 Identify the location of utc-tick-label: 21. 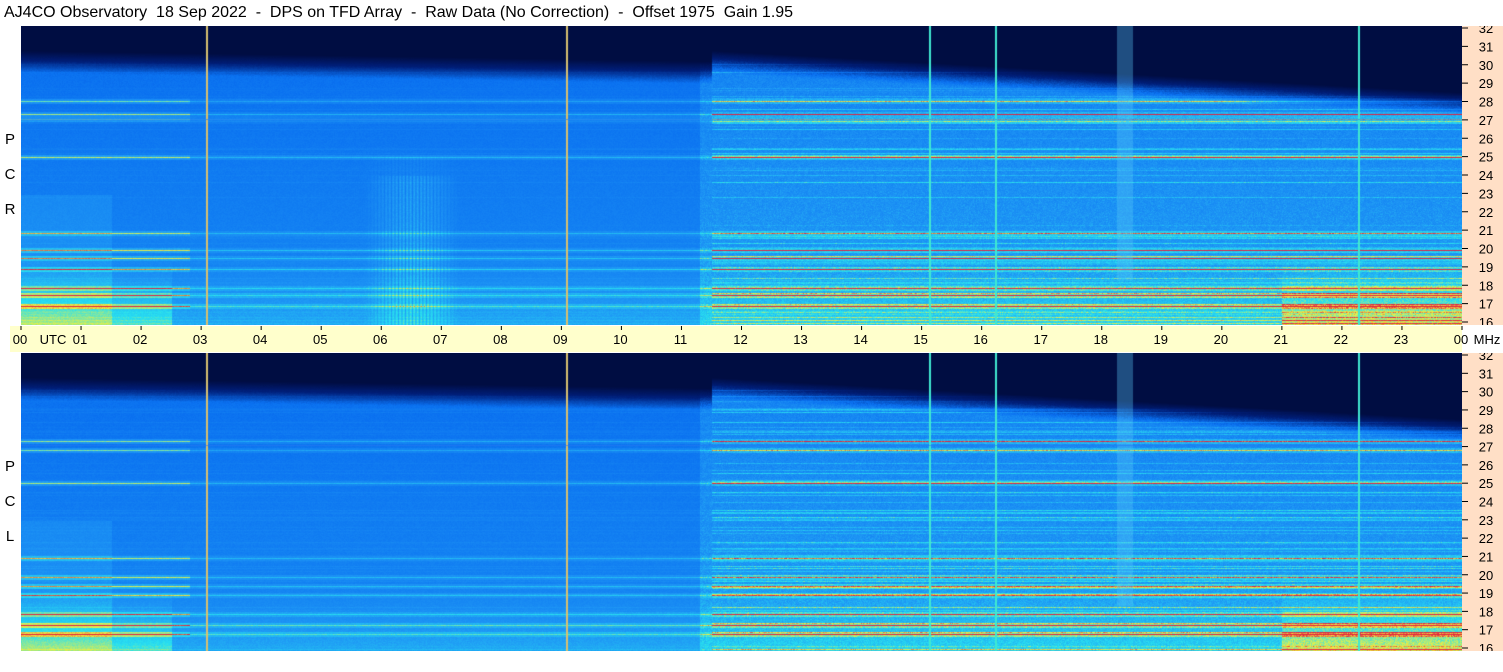
(1281, 339).